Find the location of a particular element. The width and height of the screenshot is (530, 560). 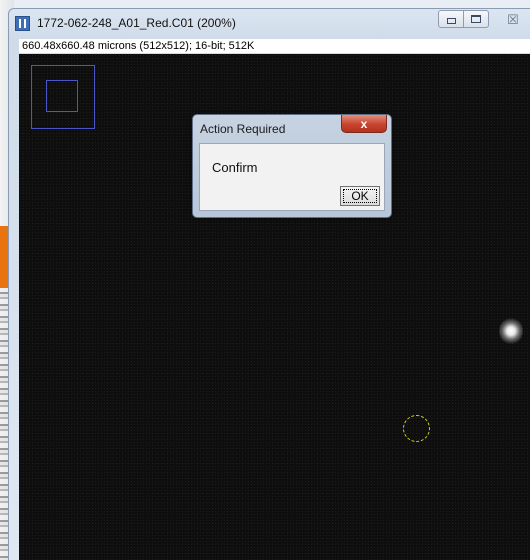

minimize-icon is located at coordinates (451, 20).